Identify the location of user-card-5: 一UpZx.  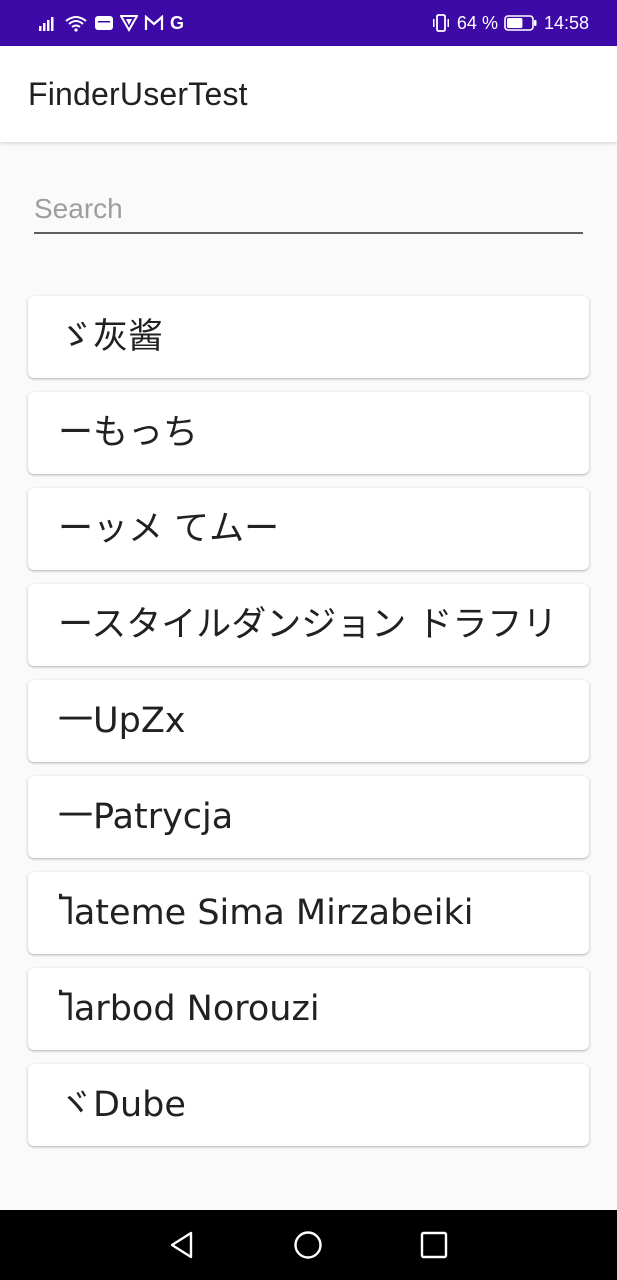
(308, 721).